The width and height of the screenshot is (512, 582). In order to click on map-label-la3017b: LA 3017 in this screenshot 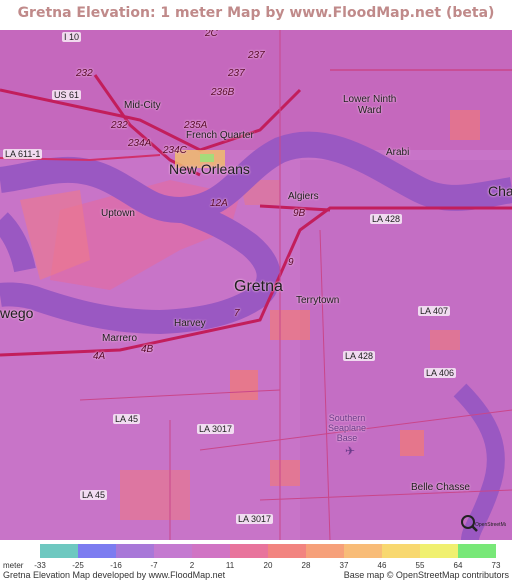, I will do `click(255, 519)`.